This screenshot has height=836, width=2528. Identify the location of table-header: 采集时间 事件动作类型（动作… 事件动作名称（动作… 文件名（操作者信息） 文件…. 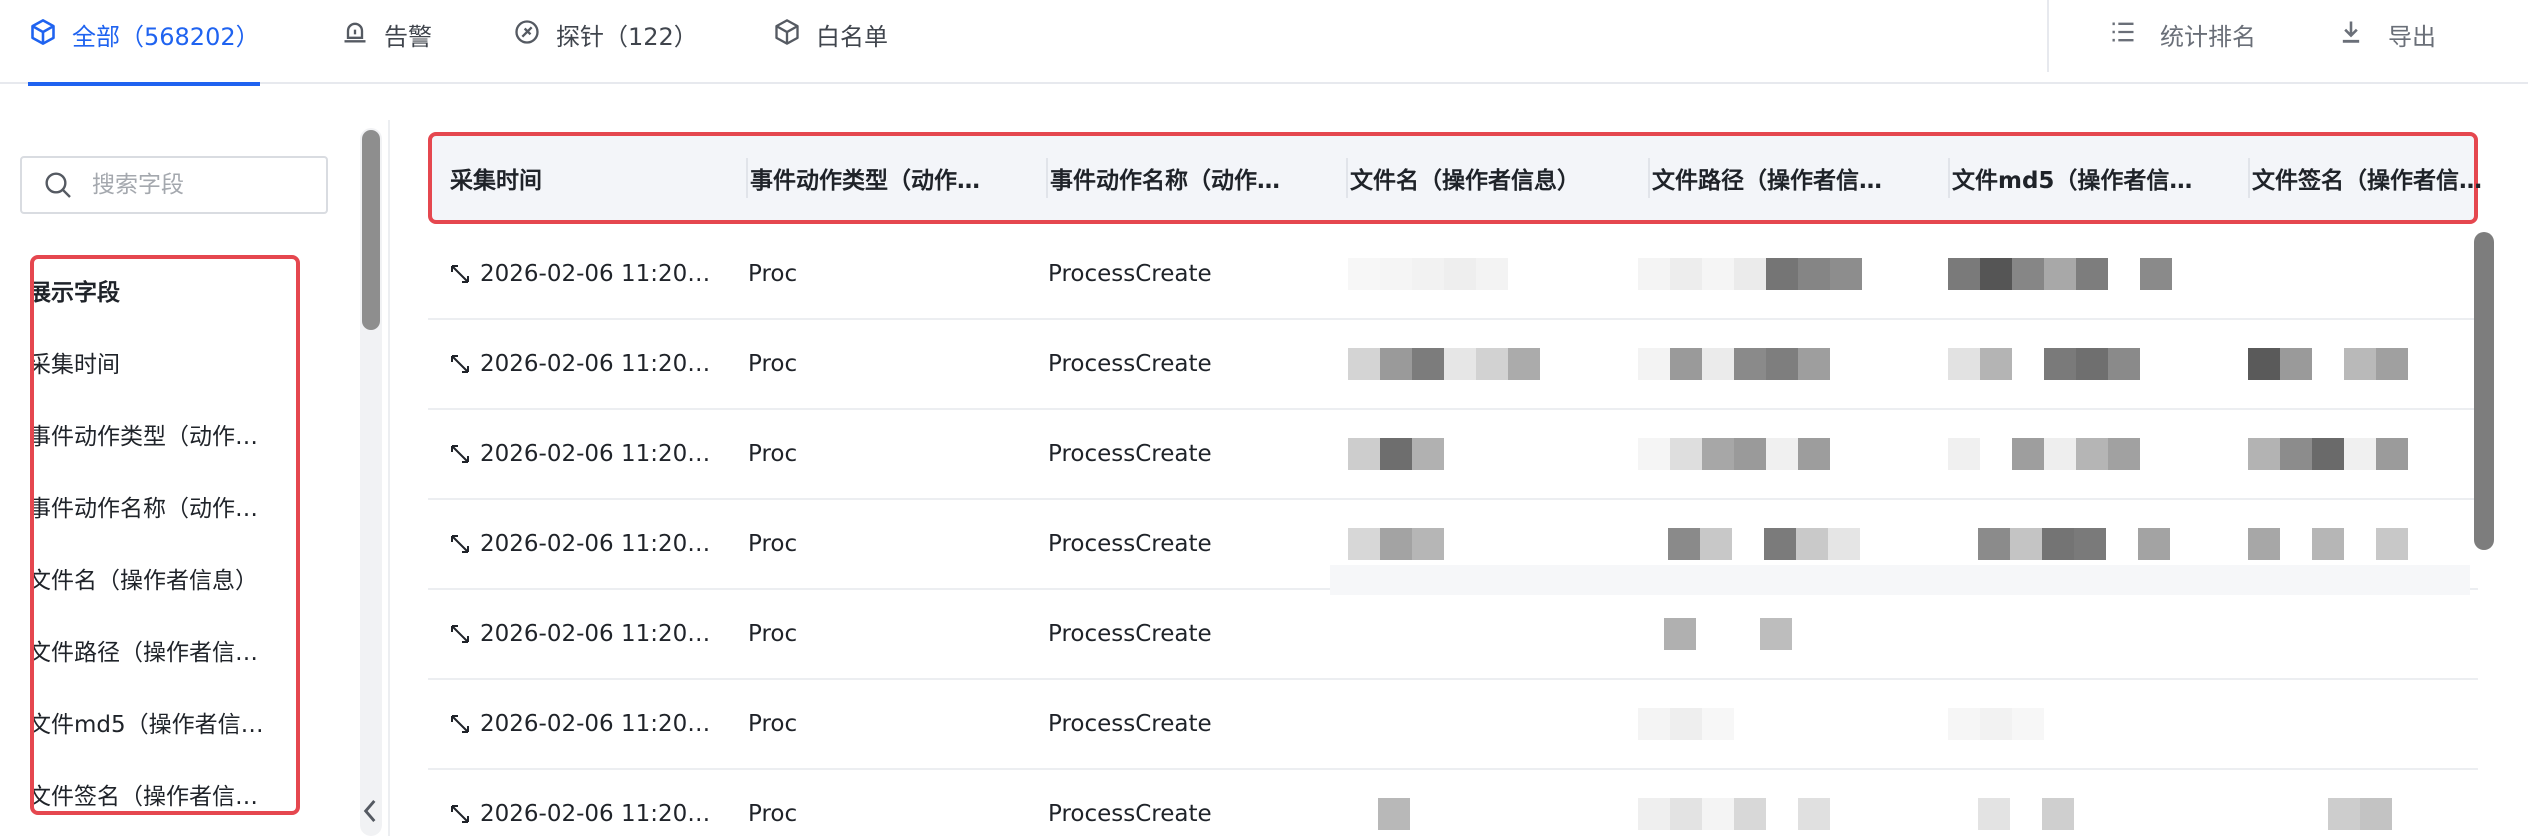
(1455, 178).